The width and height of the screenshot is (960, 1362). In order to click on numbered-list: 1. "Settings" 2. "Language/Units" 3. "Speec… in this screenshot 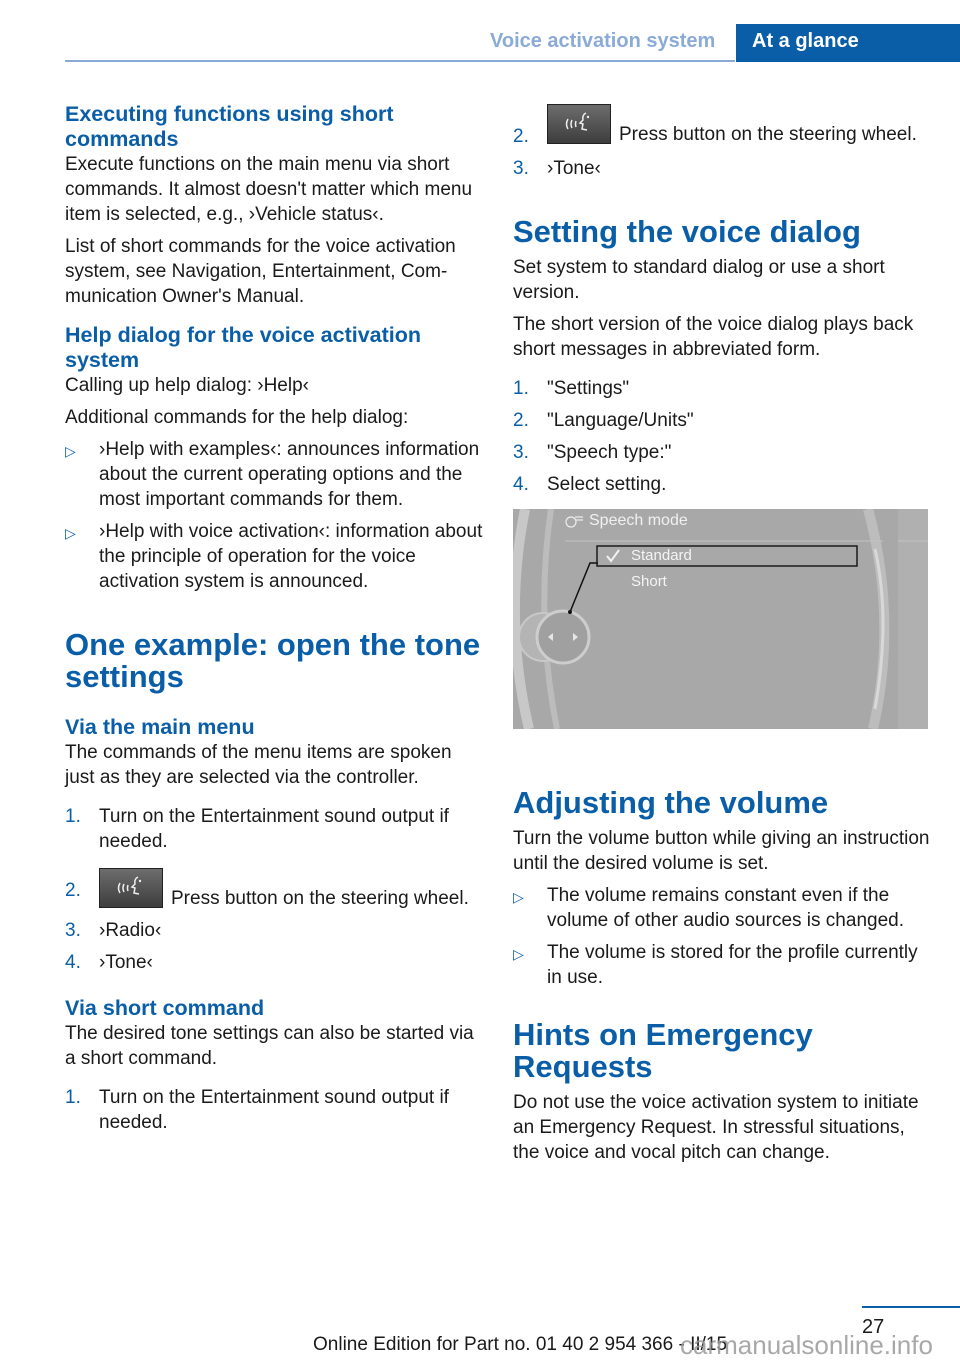, I will do `click(723, 436)`.